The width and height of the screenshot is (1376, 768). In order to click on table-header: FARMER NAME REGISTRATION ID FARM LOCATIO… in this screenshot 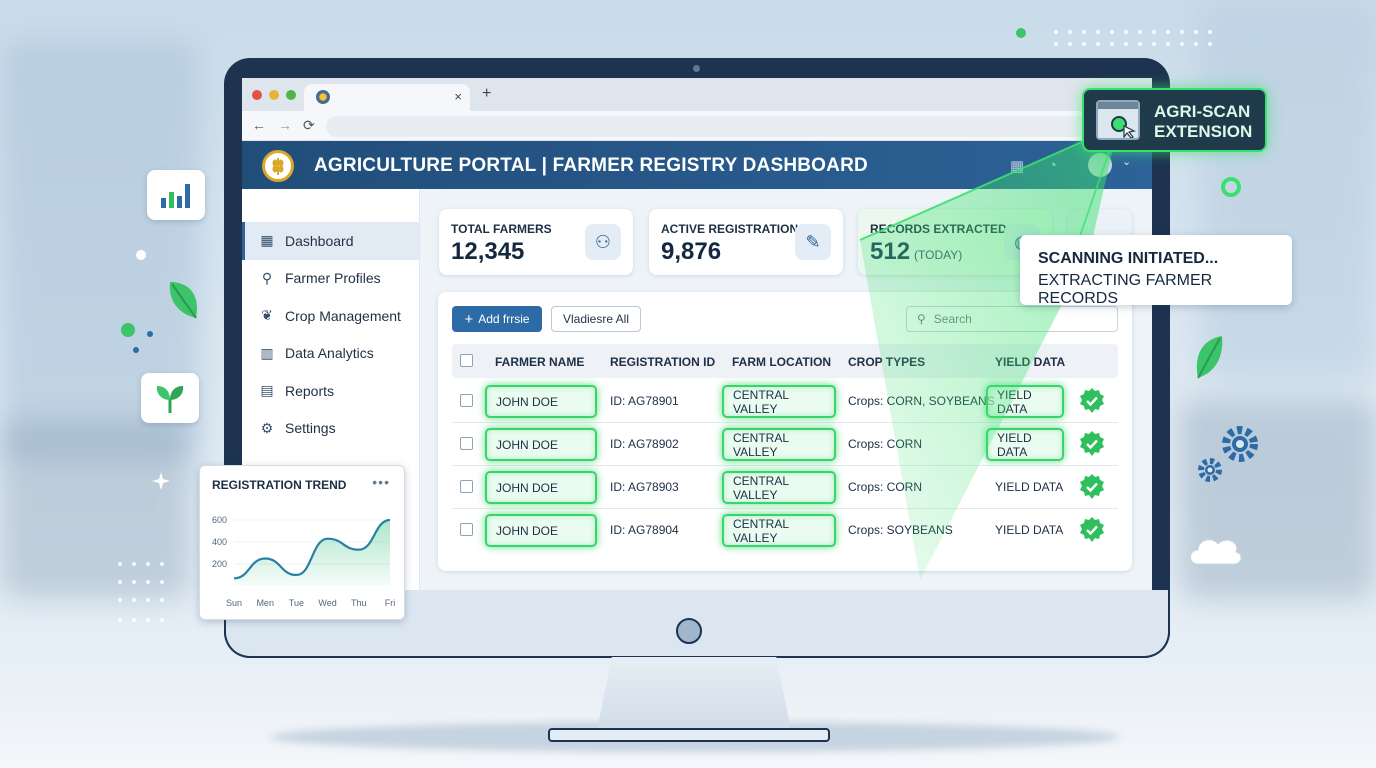, I will do `click(785, 361)`.